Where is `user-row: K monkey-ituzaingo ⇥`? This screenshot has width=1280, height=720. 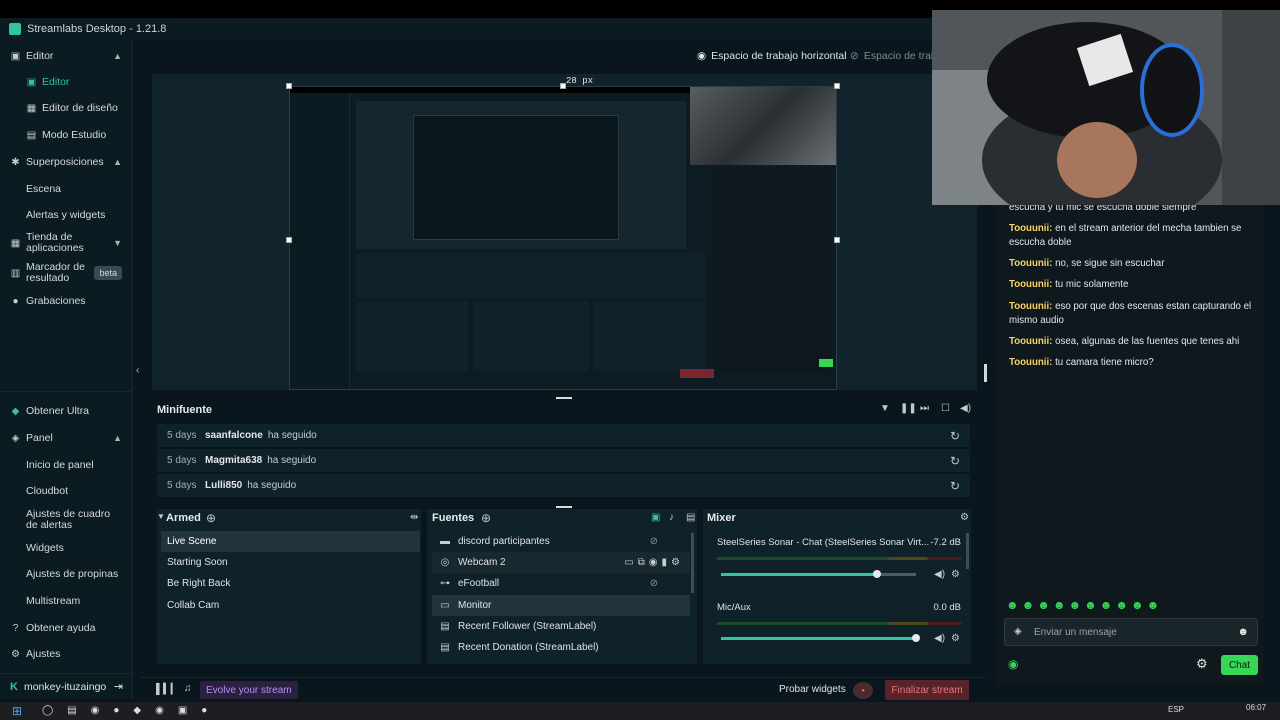
user-row: K monkey-ituzaingo ⇥ is located at coordinates (66, 686).